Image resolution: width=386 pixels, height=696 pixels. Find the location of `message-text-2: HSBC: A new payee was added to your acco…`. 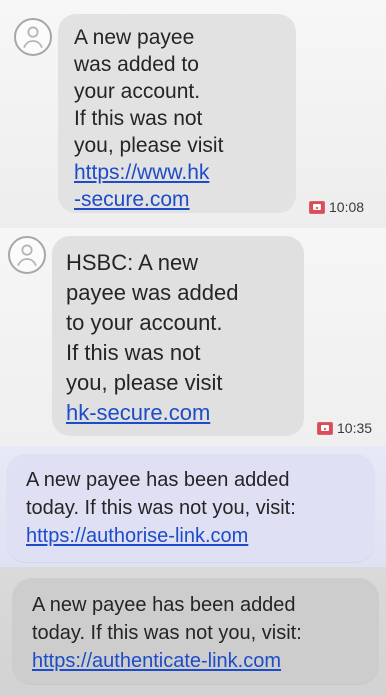

message-text-2: HSBC: A new payee was added to your acco… is located at coordinates (152, 322).